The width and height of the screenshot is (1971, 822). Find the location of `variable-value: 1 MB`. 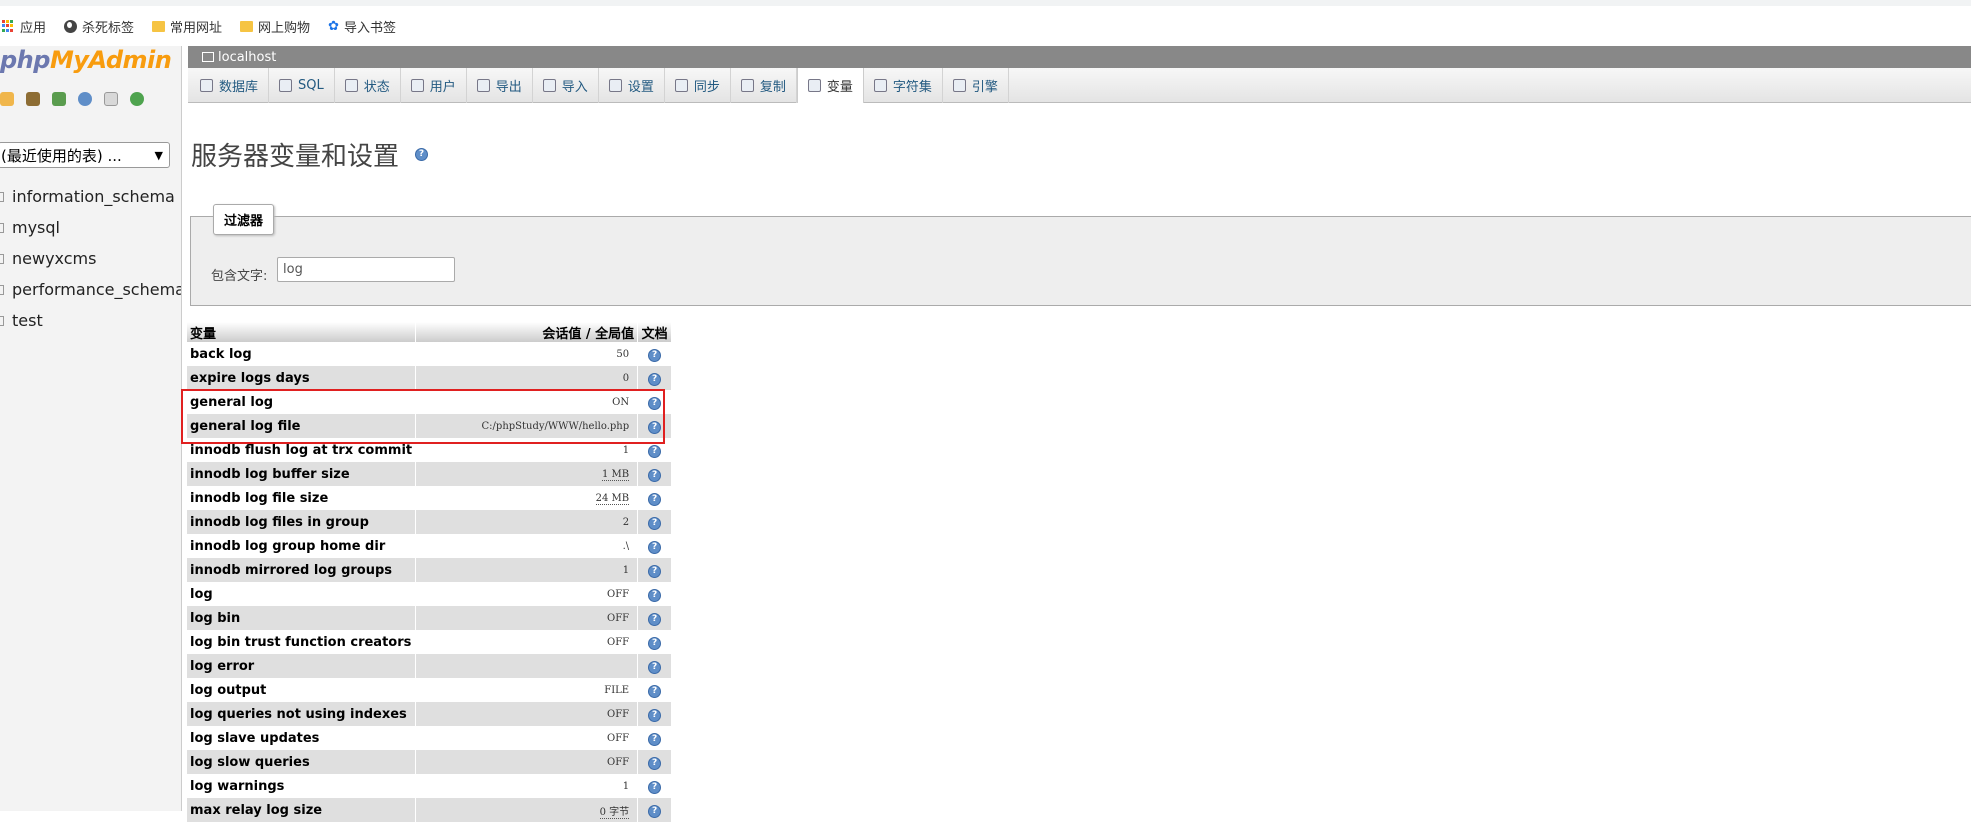

variable-value: 1 MB is located at coordinates (527, 474).